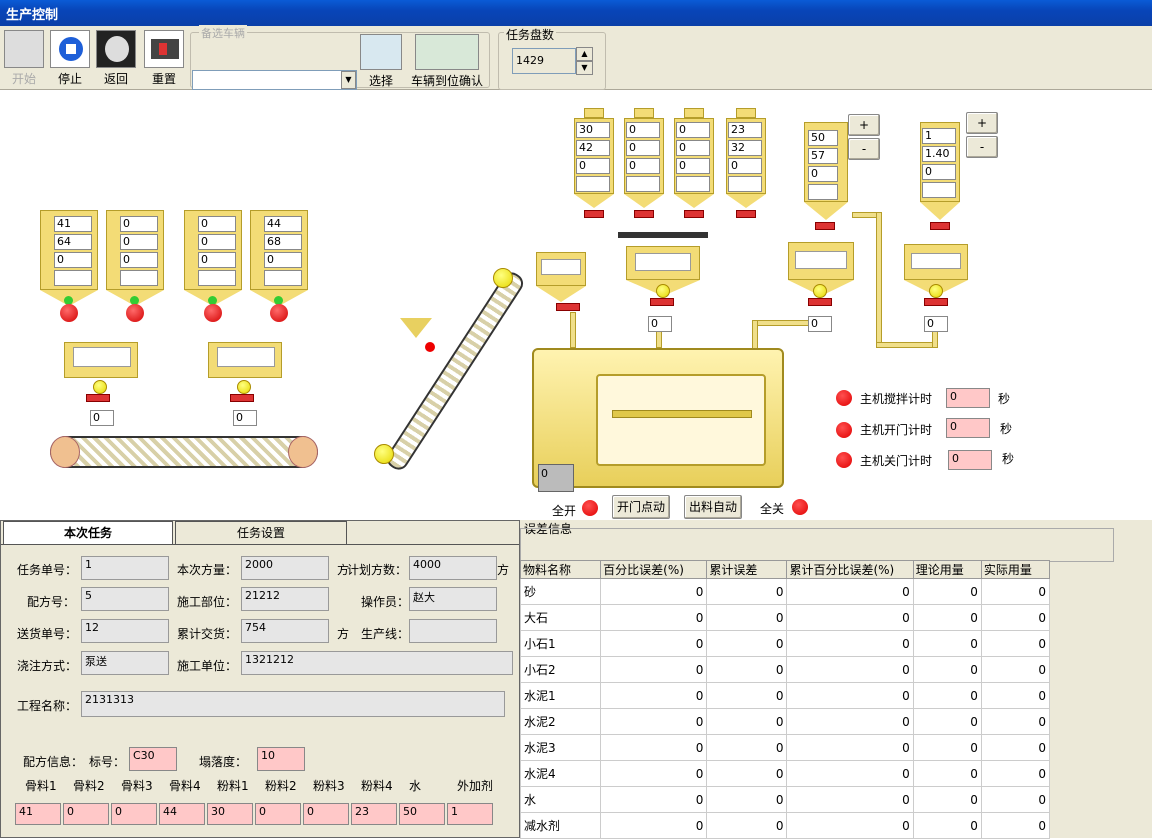  Describe the element at coordinates (641, 507) in the screenshot. I see `door-jog-button: 开门点动` at that location.